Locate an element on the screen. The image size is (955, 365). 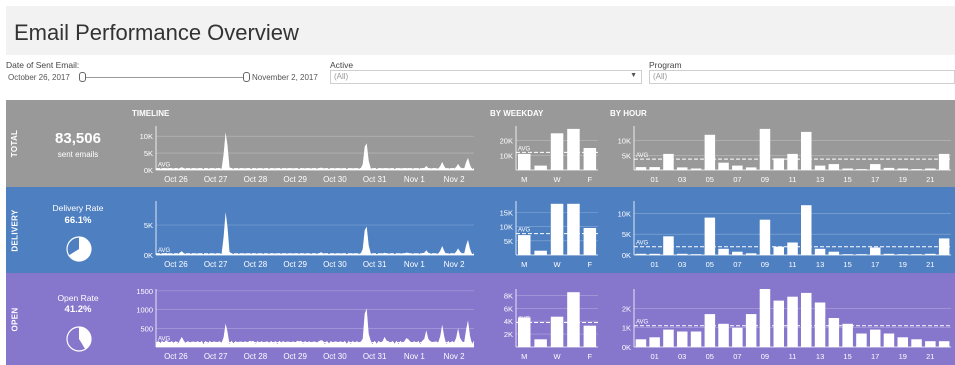
program-dropdown: (All) is located at coordinates (802, 77).